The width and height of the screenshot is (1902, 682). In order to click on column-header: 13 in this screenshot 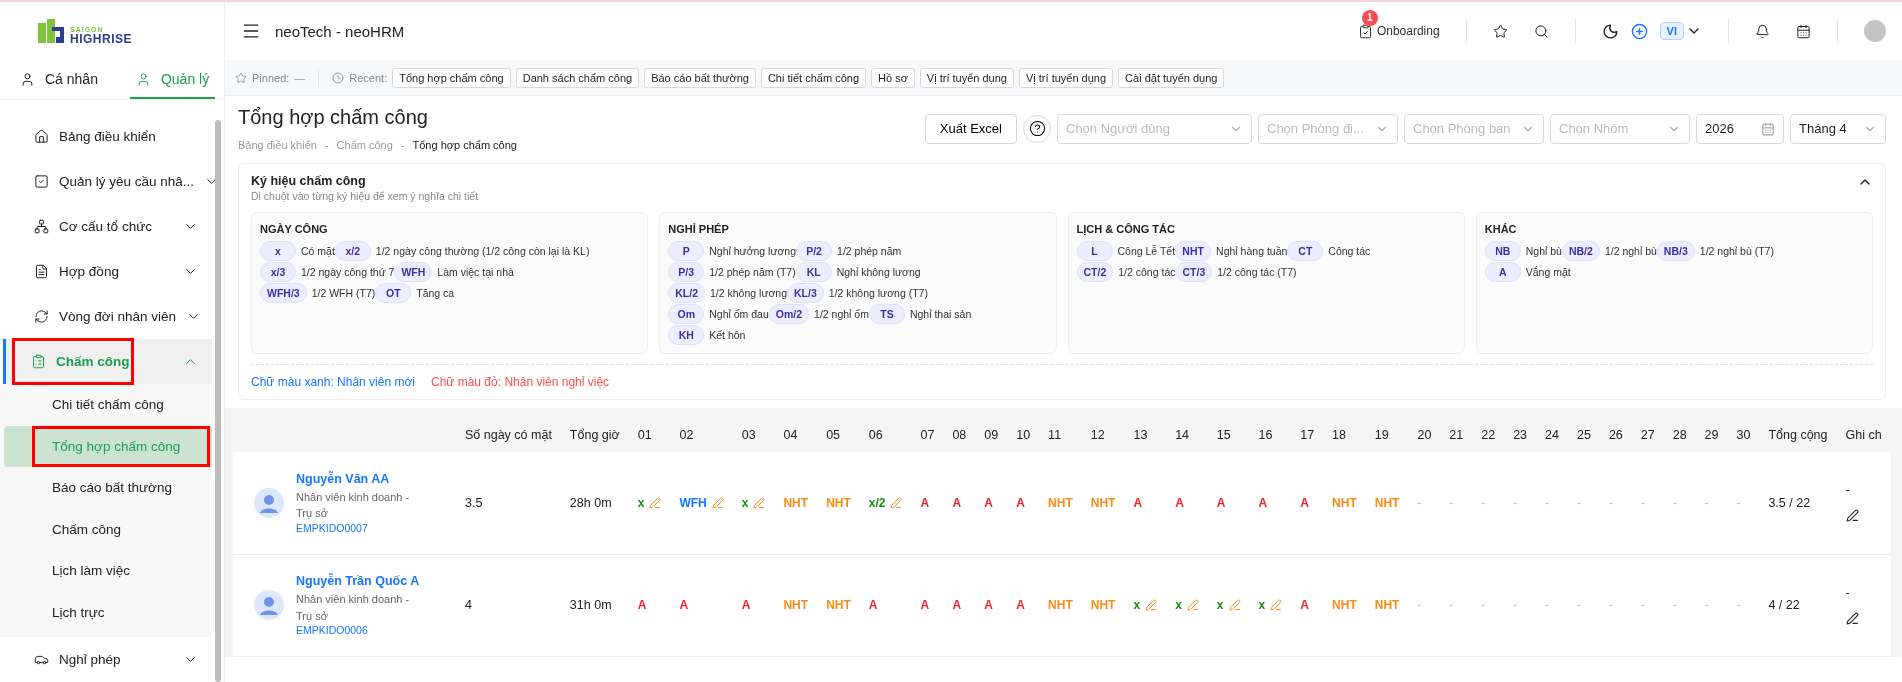, I will do `click(1145, 435)`.